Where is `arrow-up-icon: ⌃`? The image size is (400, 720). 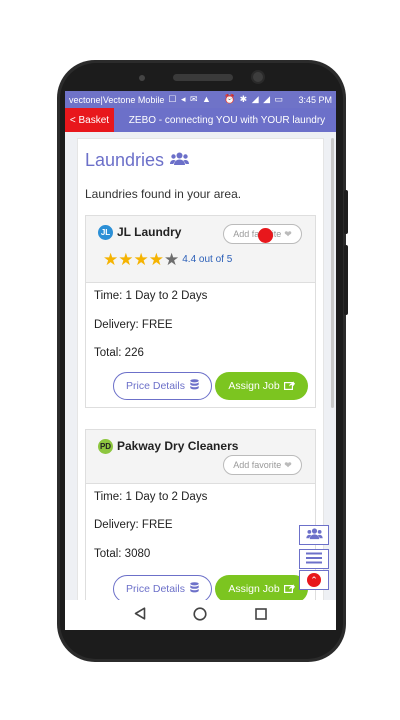
arrow-up-icon: ⌃ is located at coordinates (314, 580).